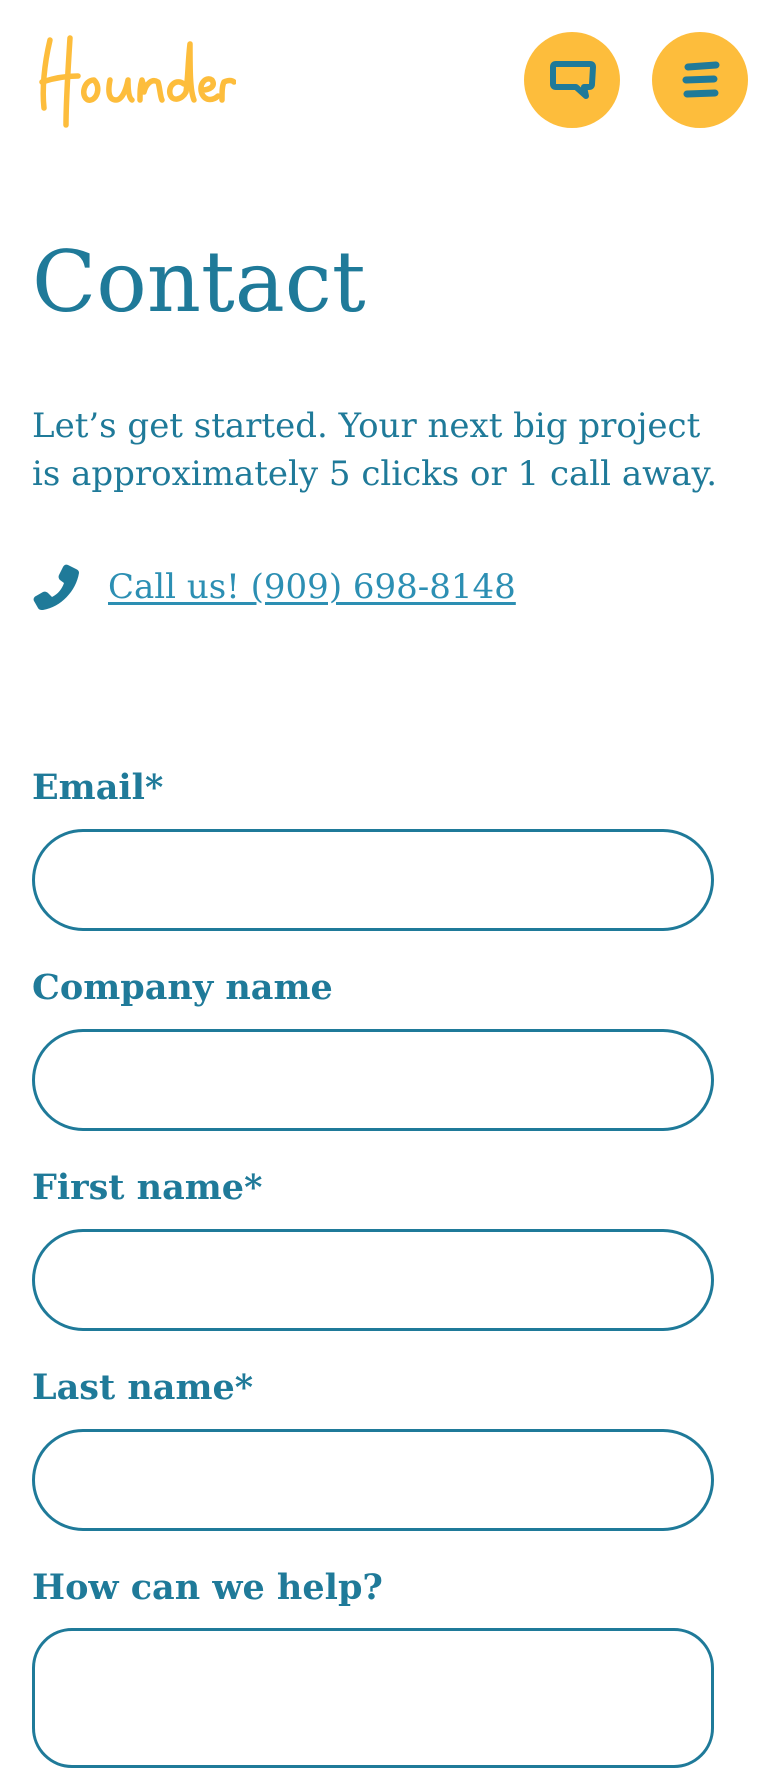  What do you see at coordinates (143, 1387) in the screenshot?
I see `last-name-label: Last name*` at bounding box center [143, 1387].